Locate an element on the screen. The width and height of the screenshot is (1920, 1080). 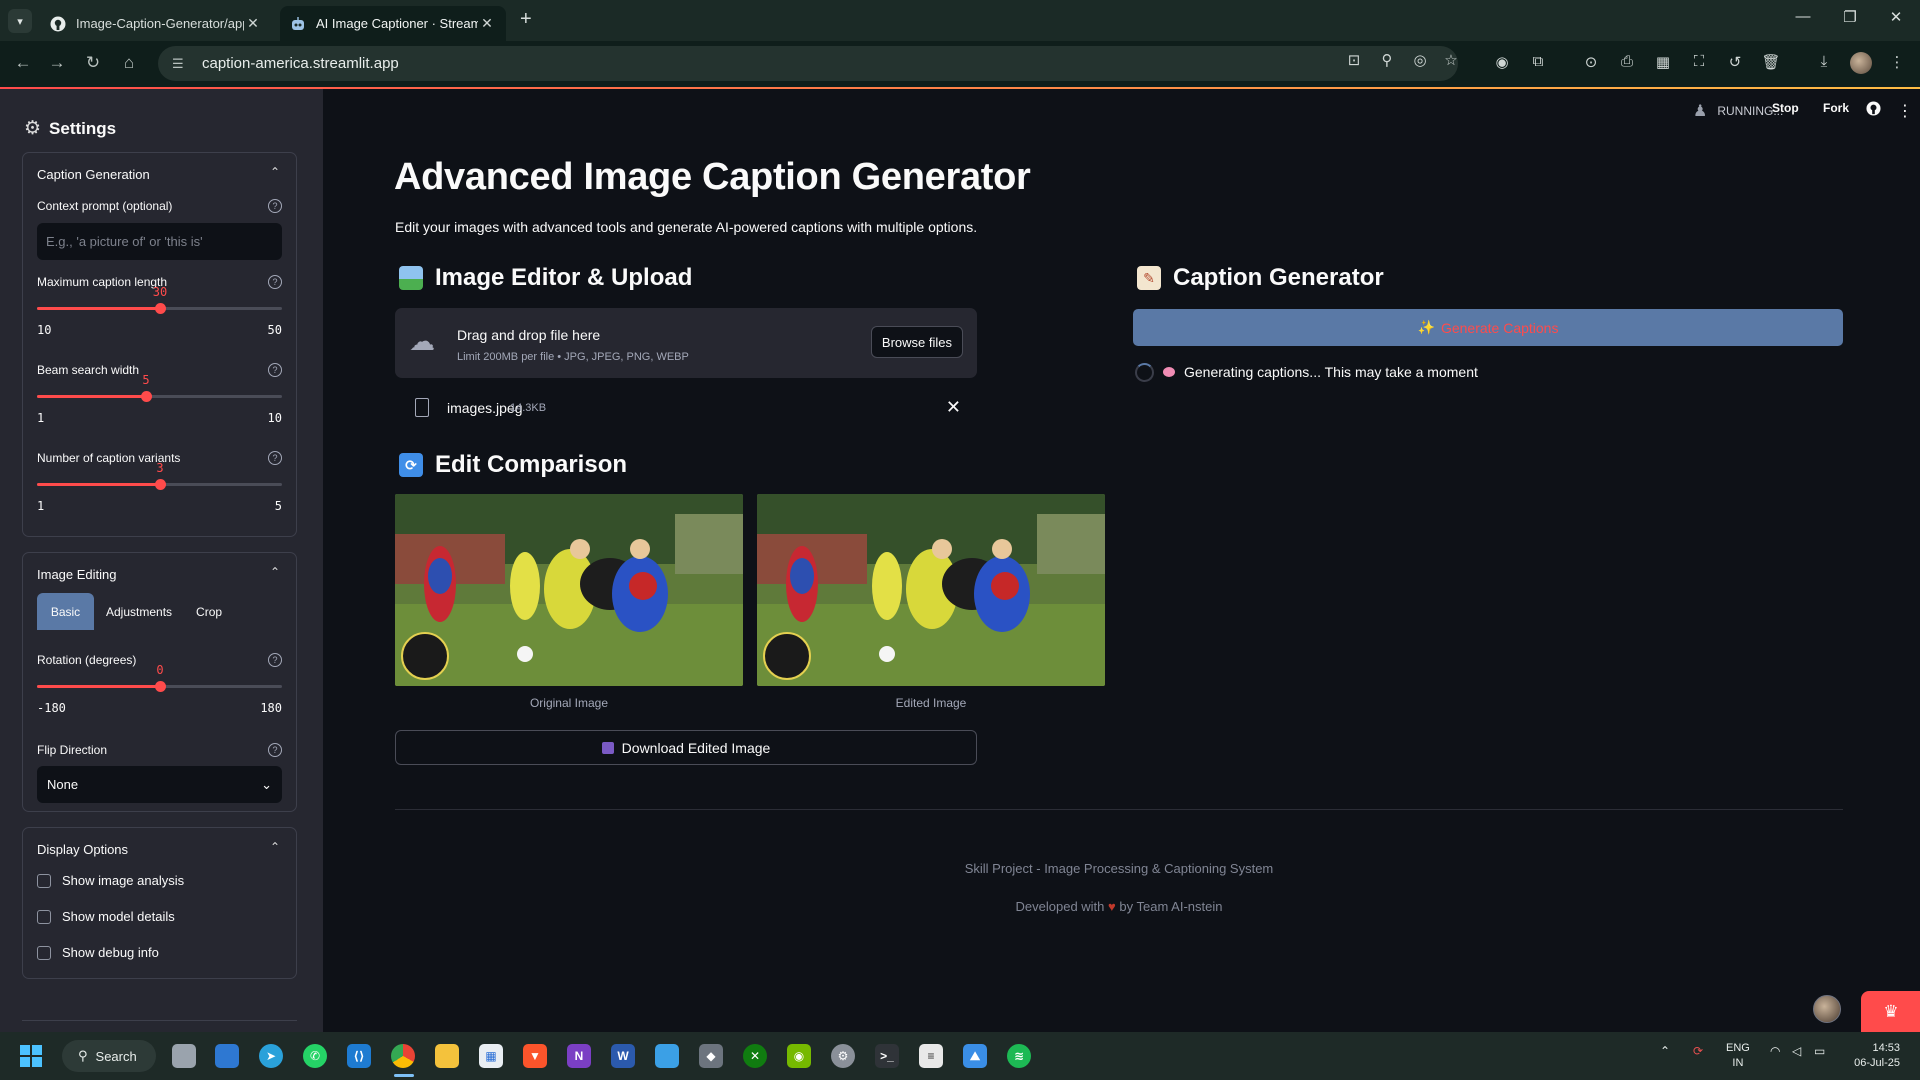
chevron-down-icon: ⌄ is located at coordinates (266, 784).